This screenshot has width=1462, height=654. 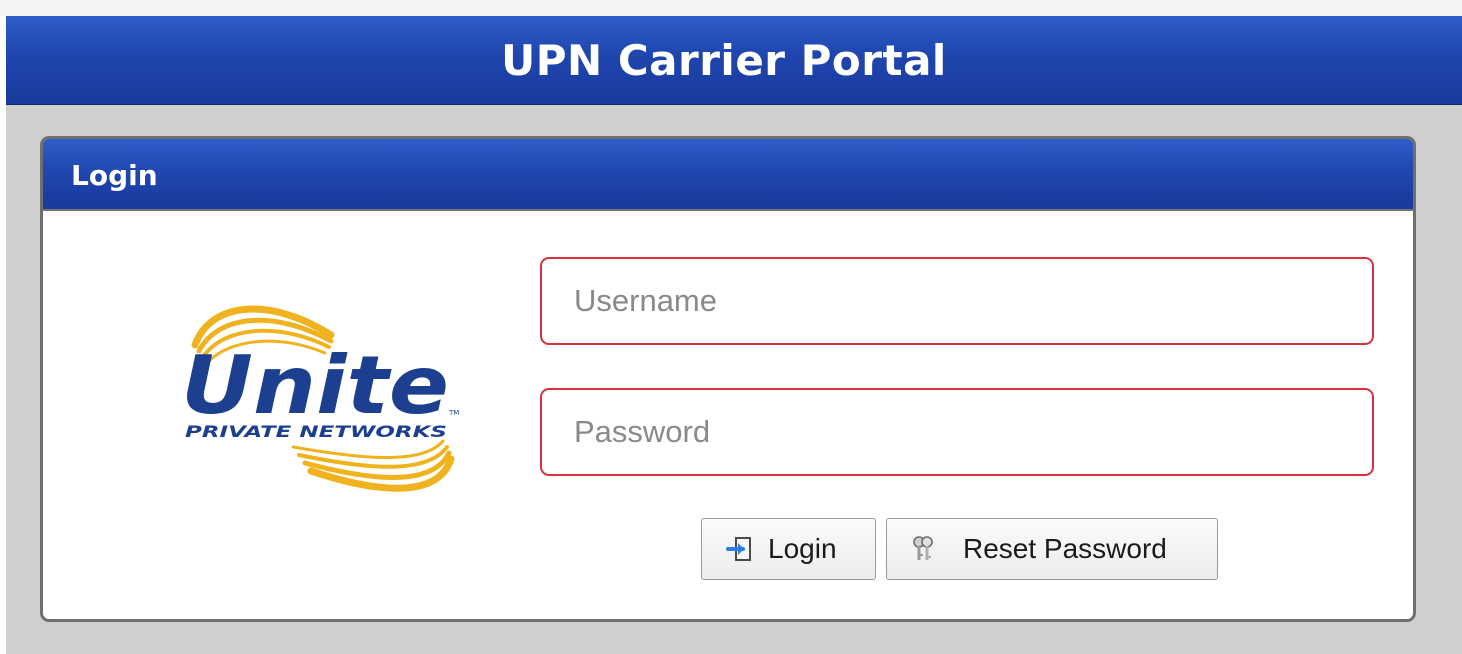 What do you see at coordinates (728, 175) in the screenshot?
I see `login-panel-header: Login` at bounding box center [728, 175].